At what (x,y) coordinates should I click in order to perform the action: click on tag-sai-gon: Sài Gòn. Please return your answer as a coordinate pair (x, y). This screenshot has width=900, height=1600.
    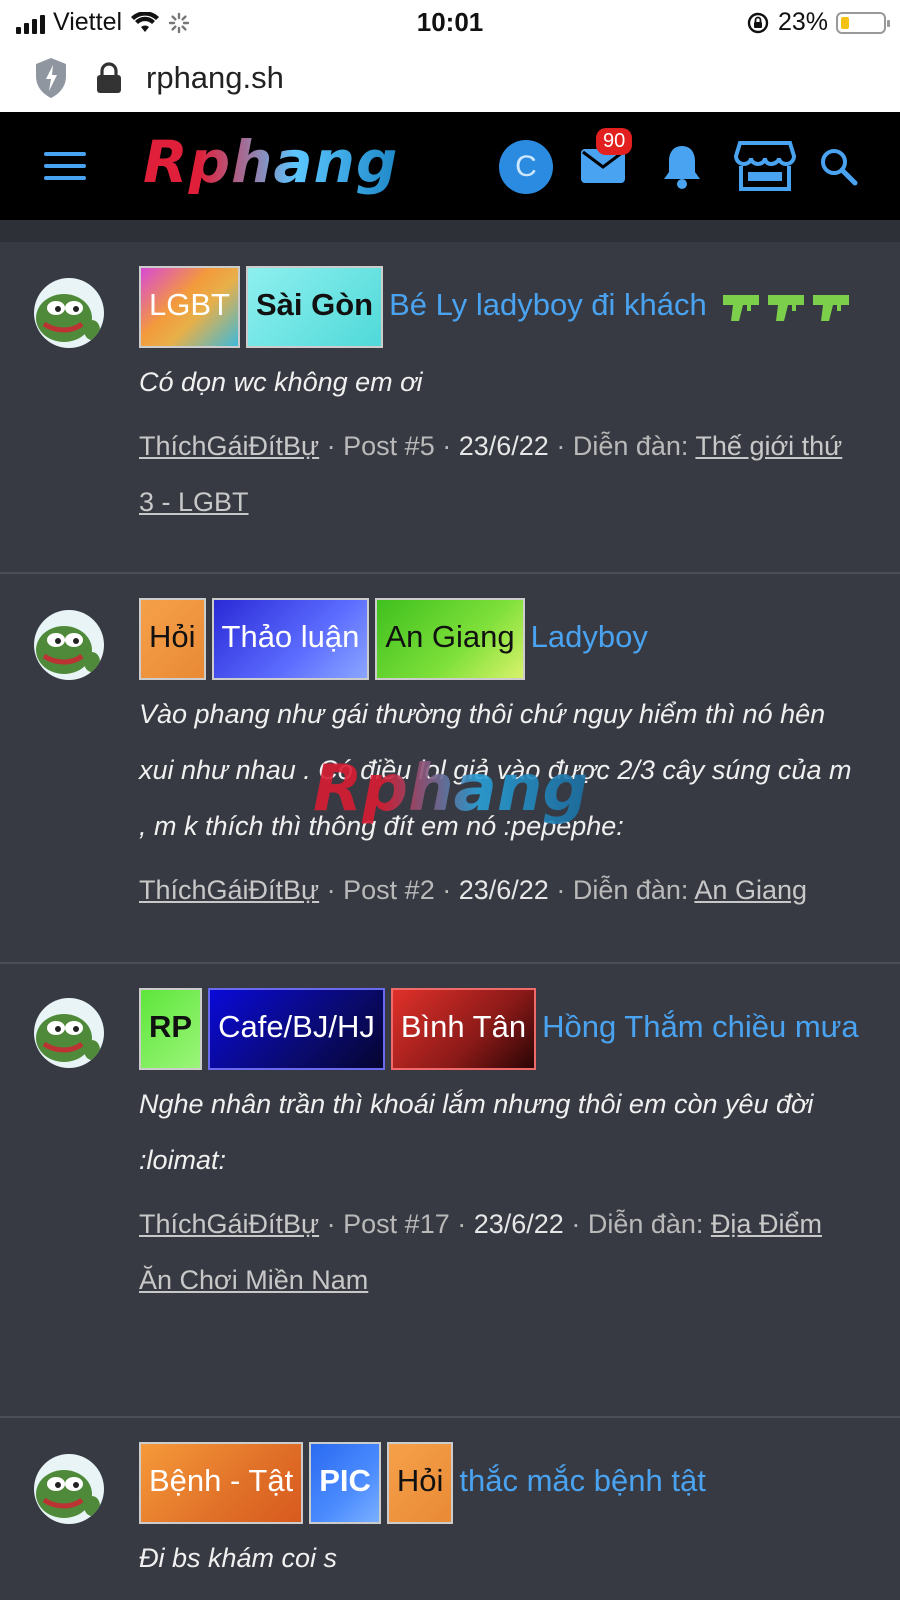
    Looking at the image, I should click on (314, 307).